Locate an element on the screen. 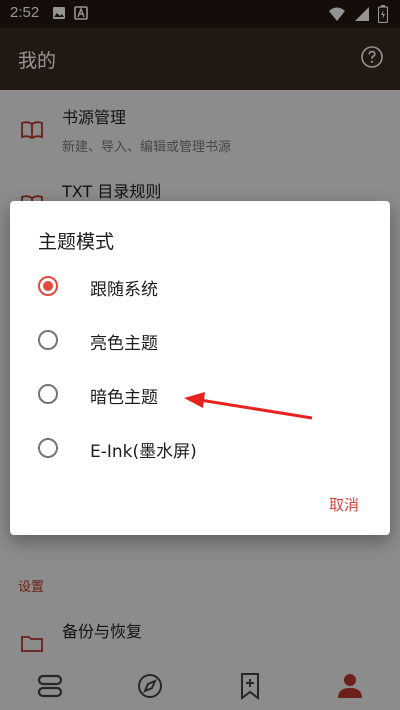 The image size is (400, 710). option-label: E-Ink(墨水屏) is located at coordinates (143, 452).